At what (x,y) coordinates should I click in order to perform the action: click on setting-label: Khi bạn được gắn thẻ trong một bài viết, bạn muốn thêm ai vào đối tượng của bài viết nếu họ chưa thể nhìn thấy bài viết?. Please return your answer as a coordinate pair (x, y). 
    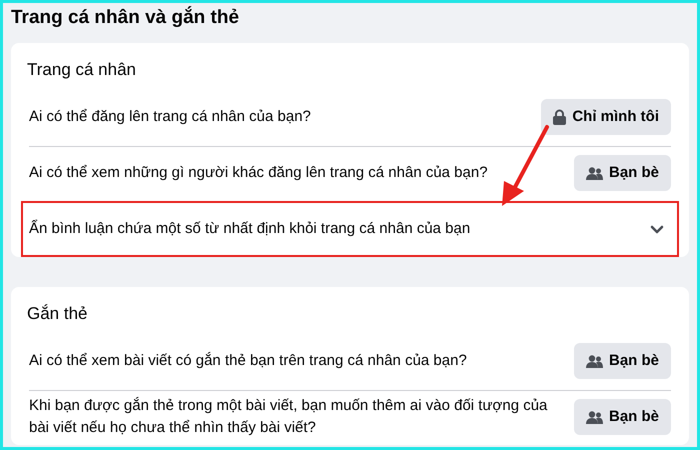
    Looking at the image, I should click on (288, 417).